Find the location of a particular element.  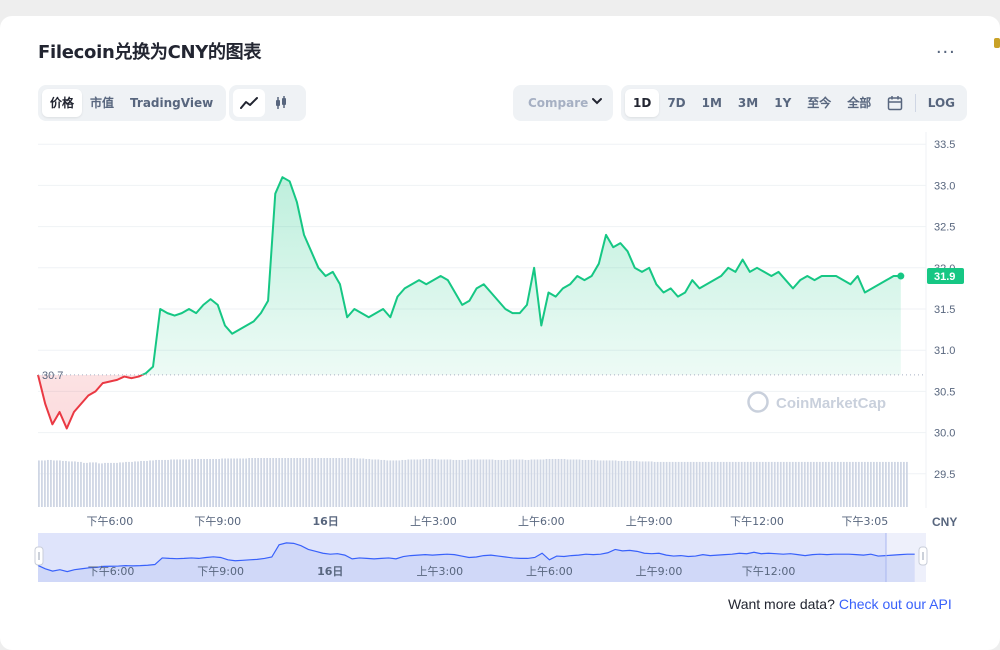

watermark: CoinMarketCap is located at coordinates (816, 402).